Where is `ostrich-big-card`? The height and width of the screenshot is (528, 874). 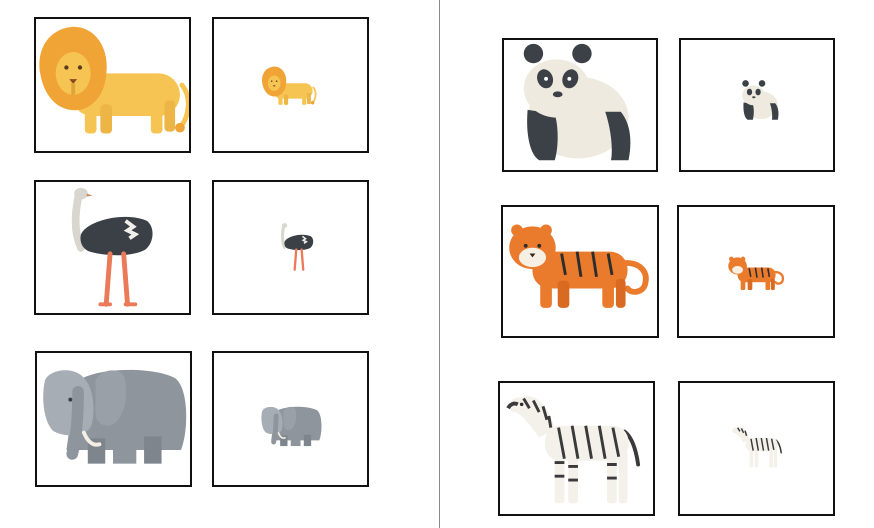 ostrich-big-card is located at coordinates (112, 247).